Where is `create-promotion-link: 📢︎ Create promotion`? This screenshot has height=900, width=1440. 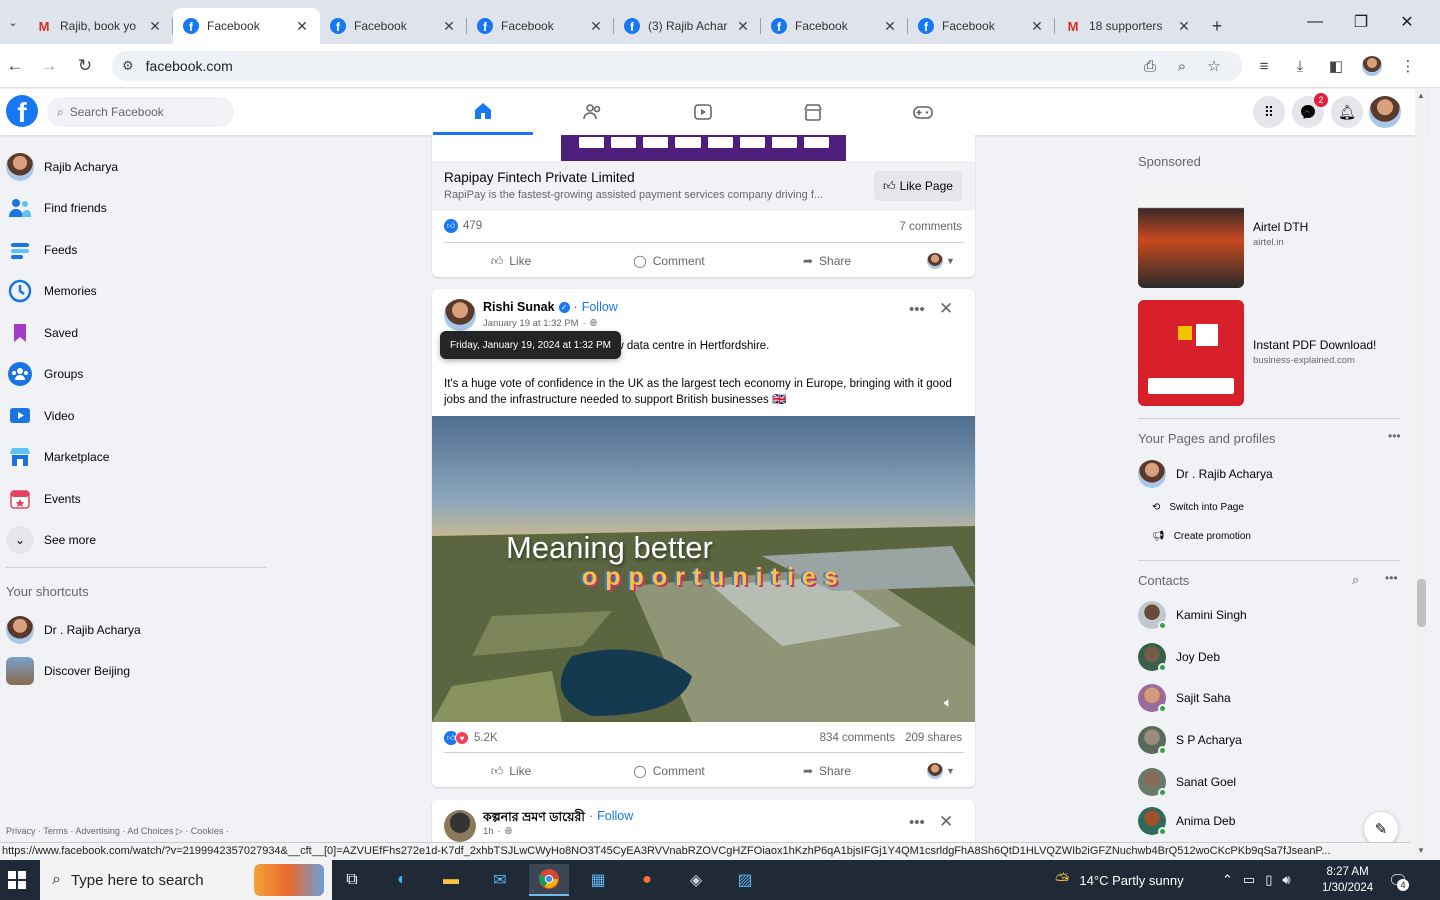
create-promotion-link: 📢︎ Create promotion is located at coordinates (1201, 536).